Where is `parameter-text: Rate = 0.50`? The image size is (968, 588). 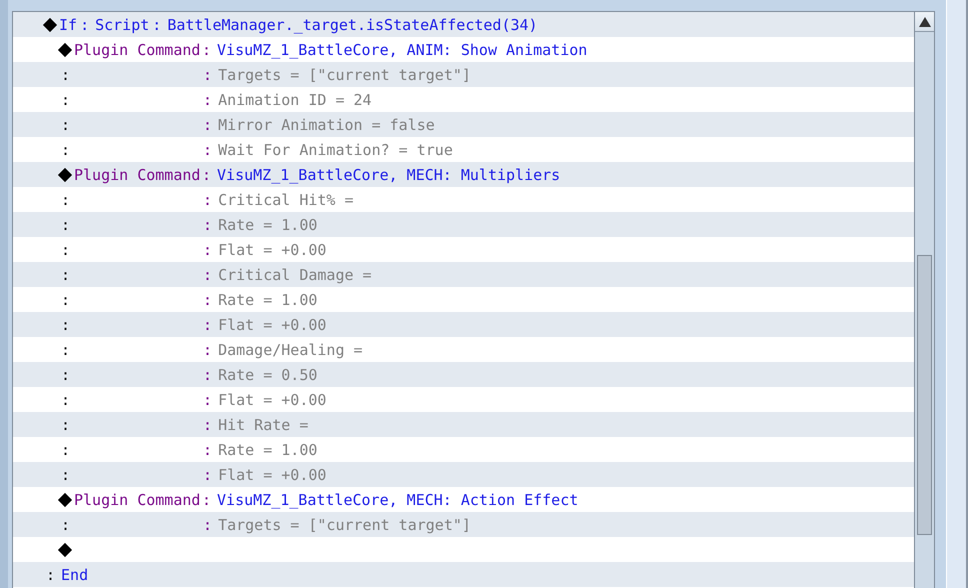 parameter-text: Rate = 0.50 is located at coordinates (268, 375).